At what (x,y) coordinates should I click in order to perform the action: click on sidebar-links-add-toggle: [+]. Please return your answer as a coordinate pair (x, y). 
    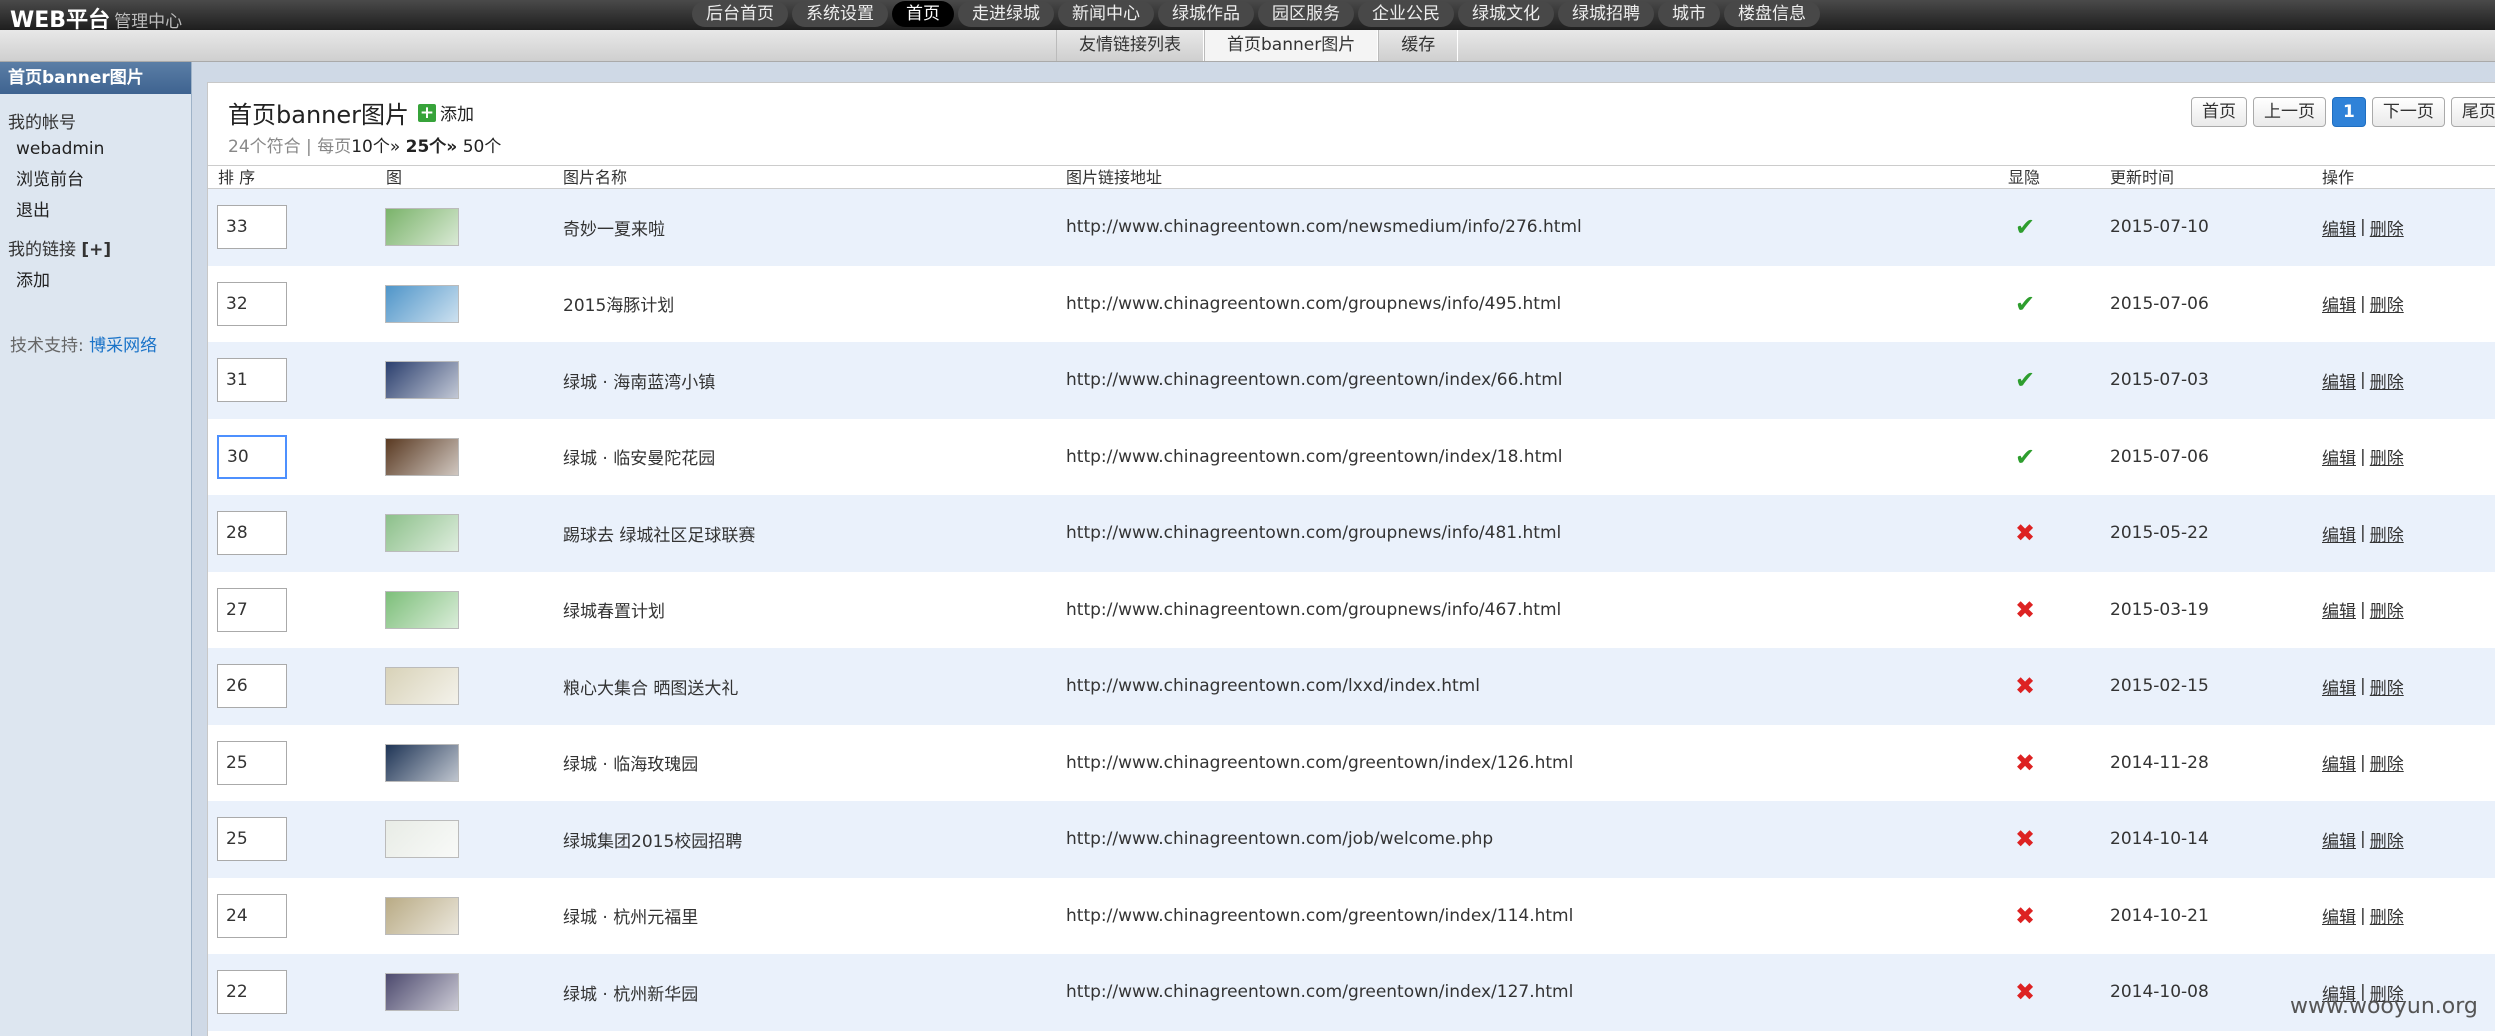
    Looking at the image, I should click on (96, 250).